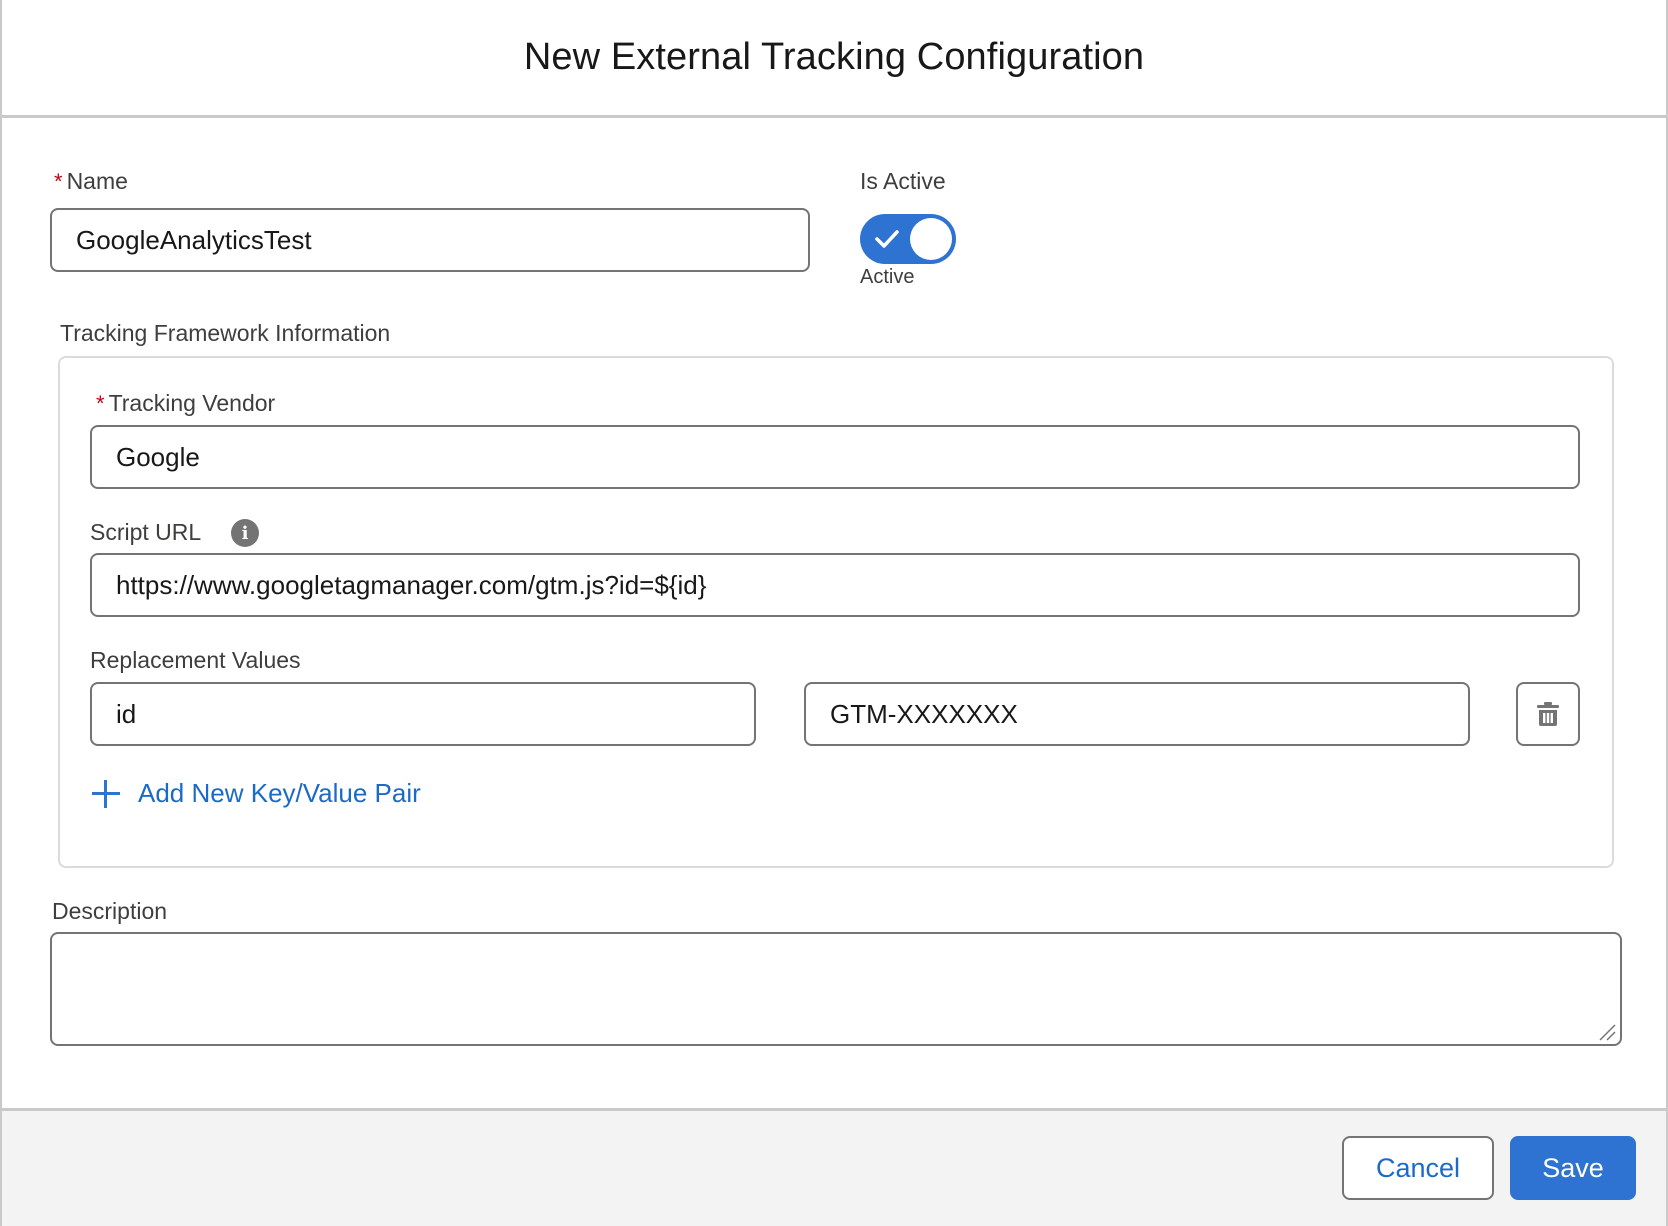  I want to click on save-button: Save, so click(1573, 1168).